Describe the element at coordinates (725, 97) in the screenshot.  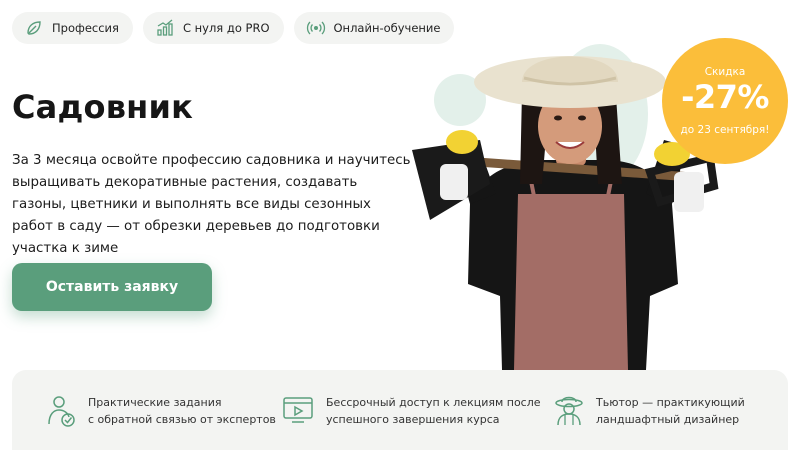
I see `discount-value: -27%` at that location.